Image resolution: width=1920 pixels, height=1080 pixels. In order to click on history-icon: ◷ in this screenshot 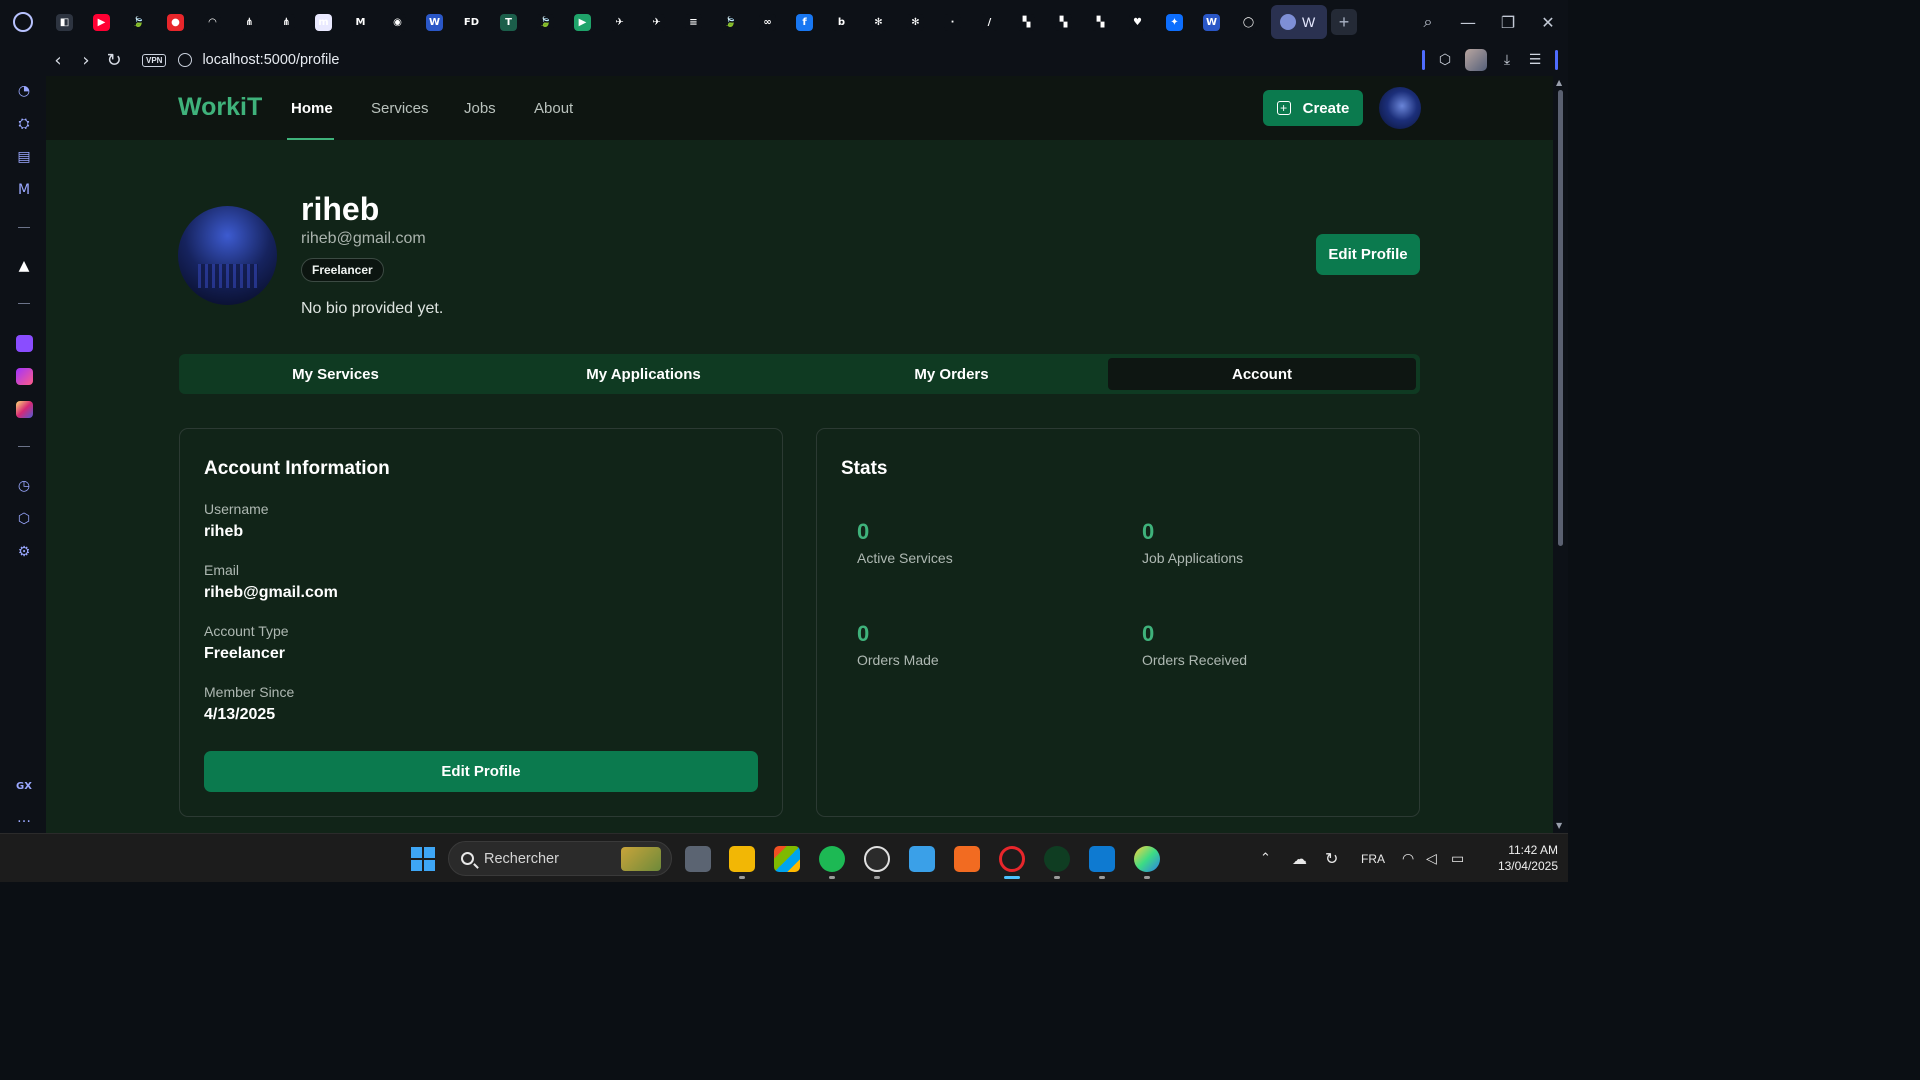, I will do `click(24, 486)`.